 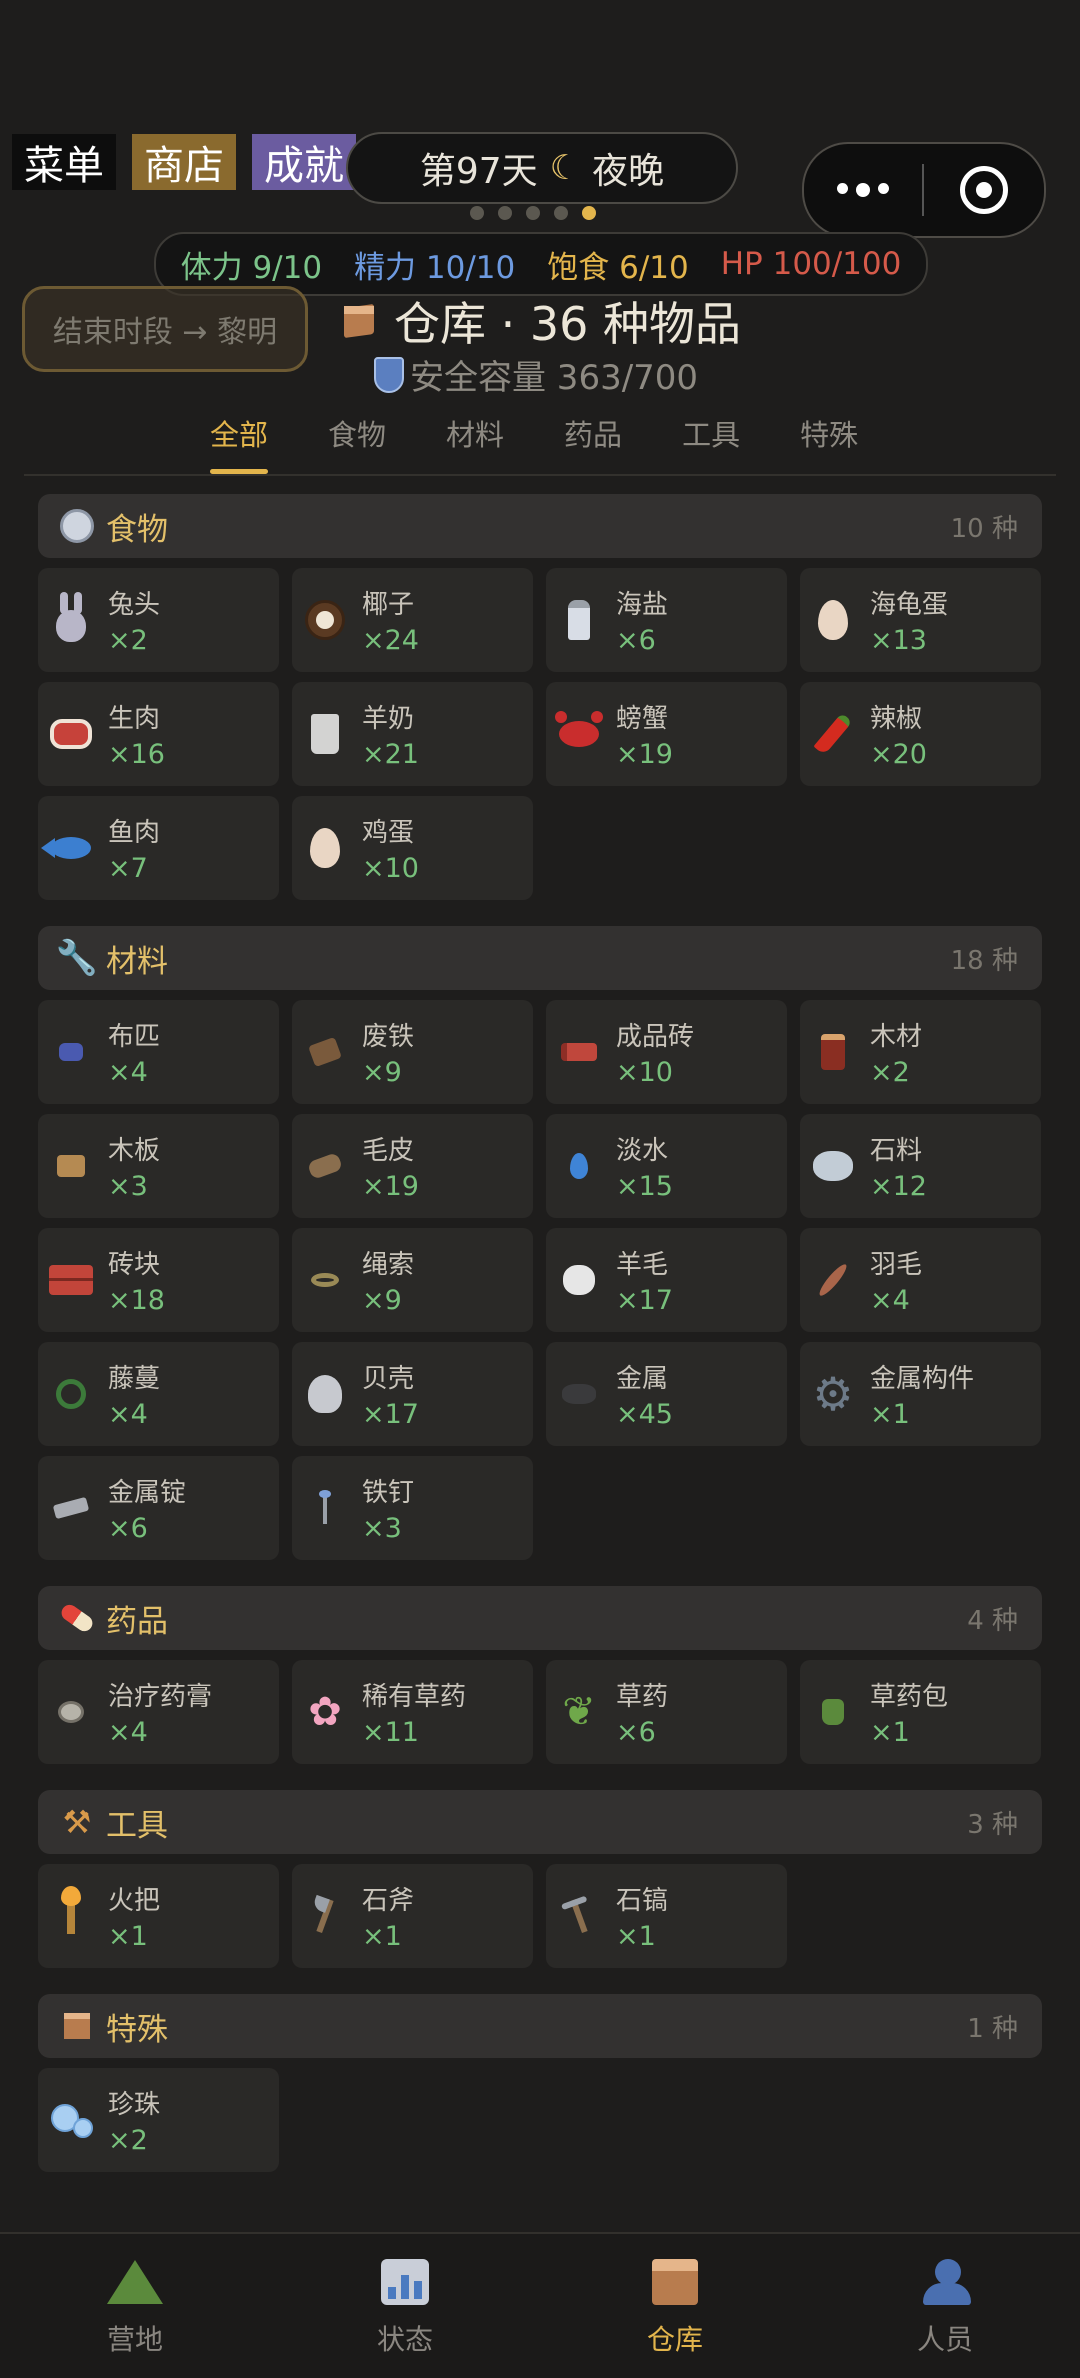 What do you see at coordinates (890, 1414) in the screenshot?
I see `item-qty: ×1` at bounding box center [890, 1414].